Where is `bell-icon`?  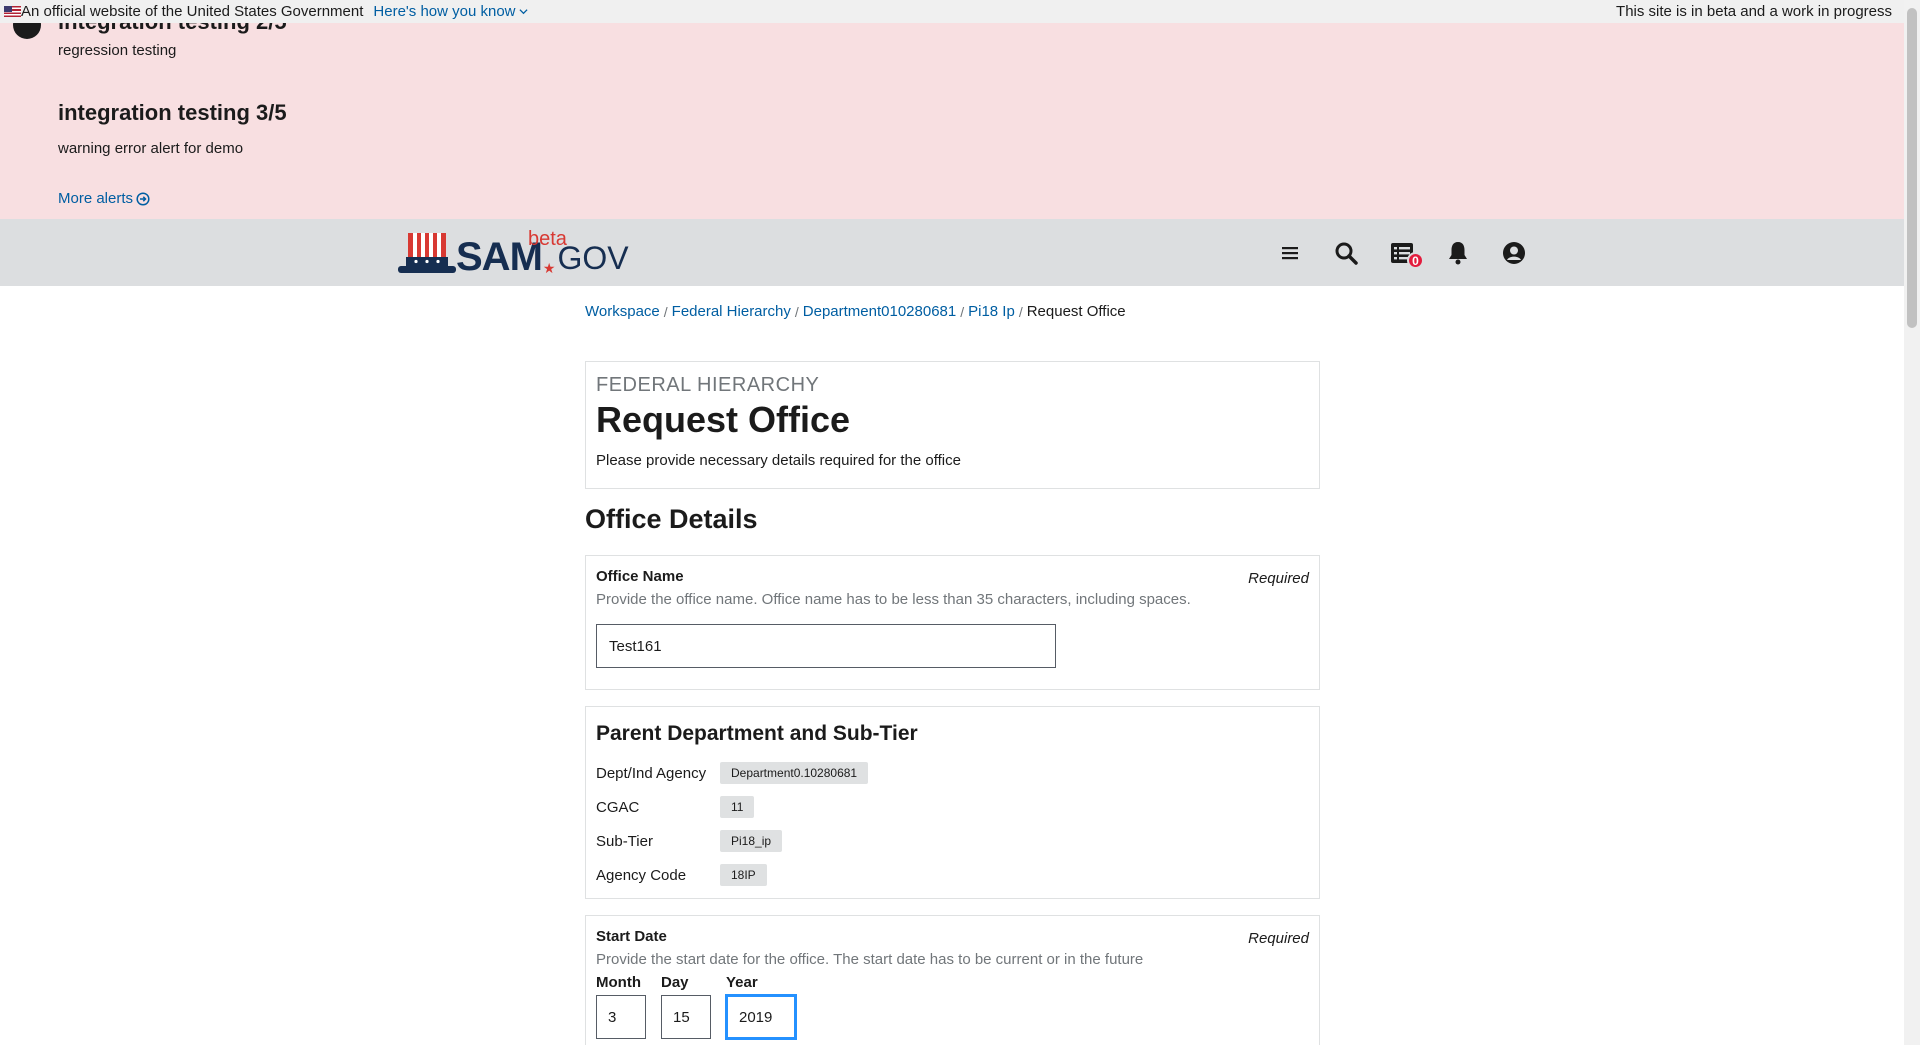 bell-icon is located at coordinates (1458, 253).